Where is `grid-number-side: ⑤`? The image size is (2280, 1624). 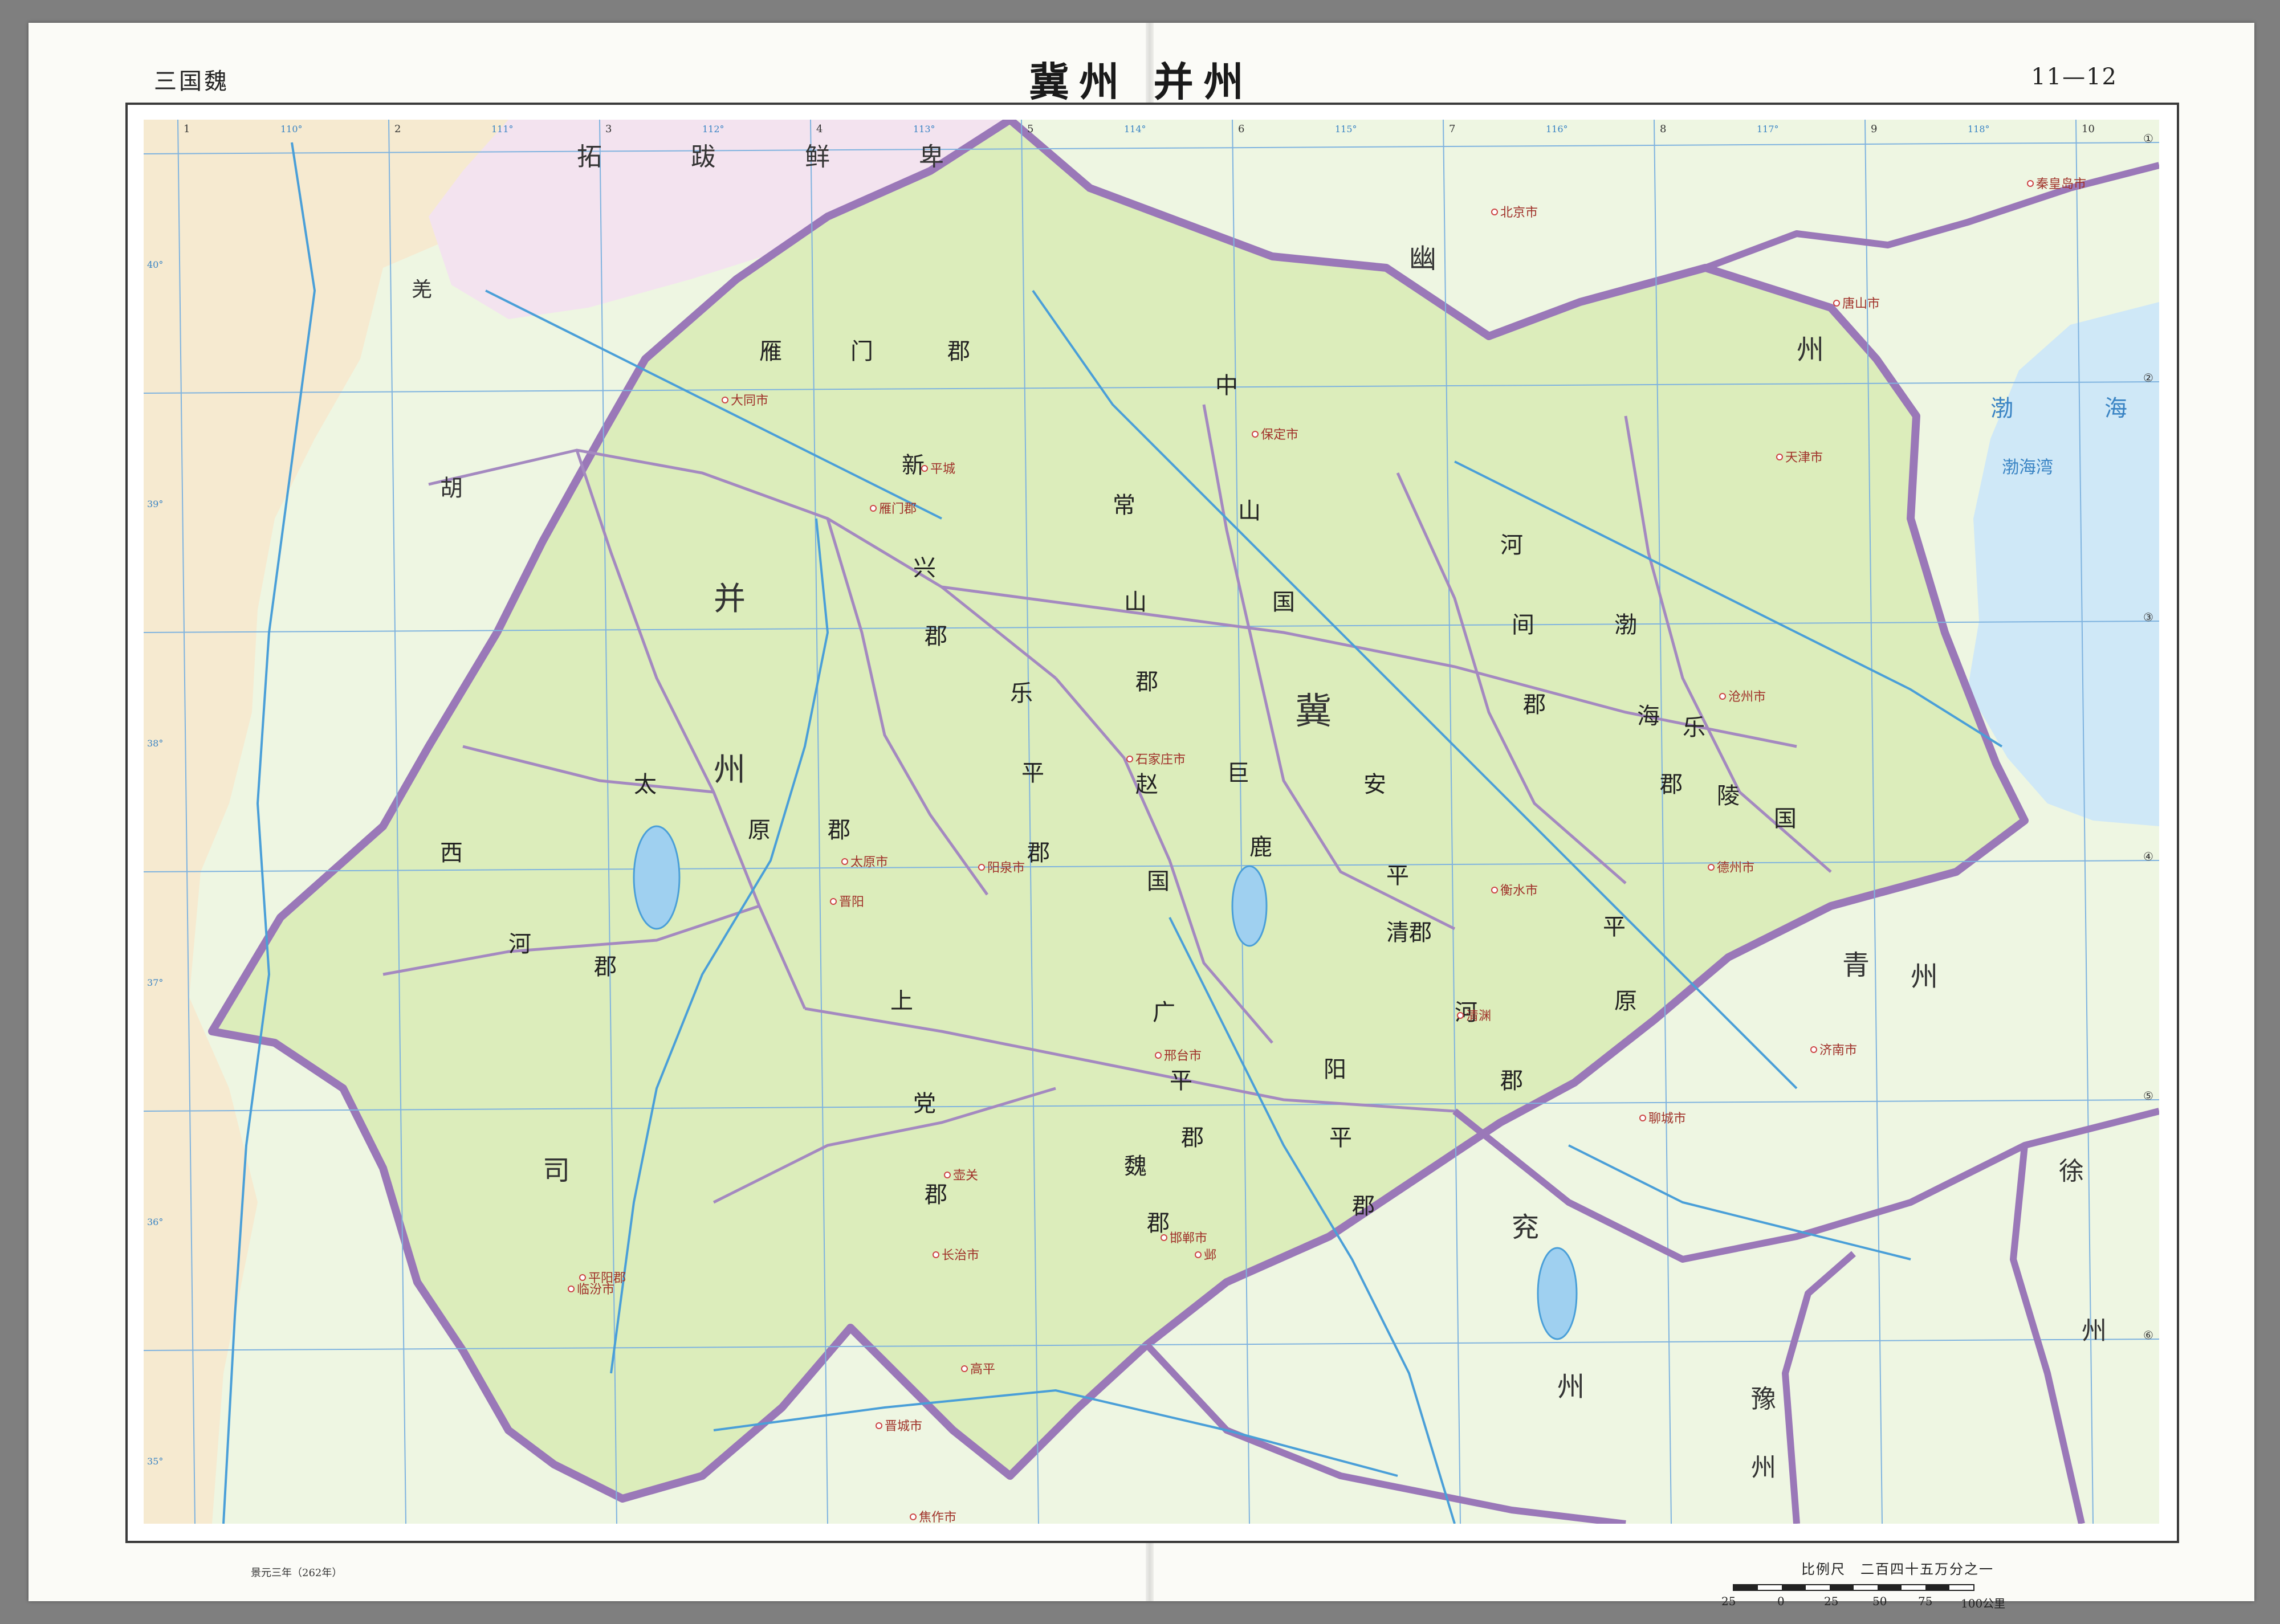 grid-number-side: ⑤ is located at coordinates (2148, 1096).